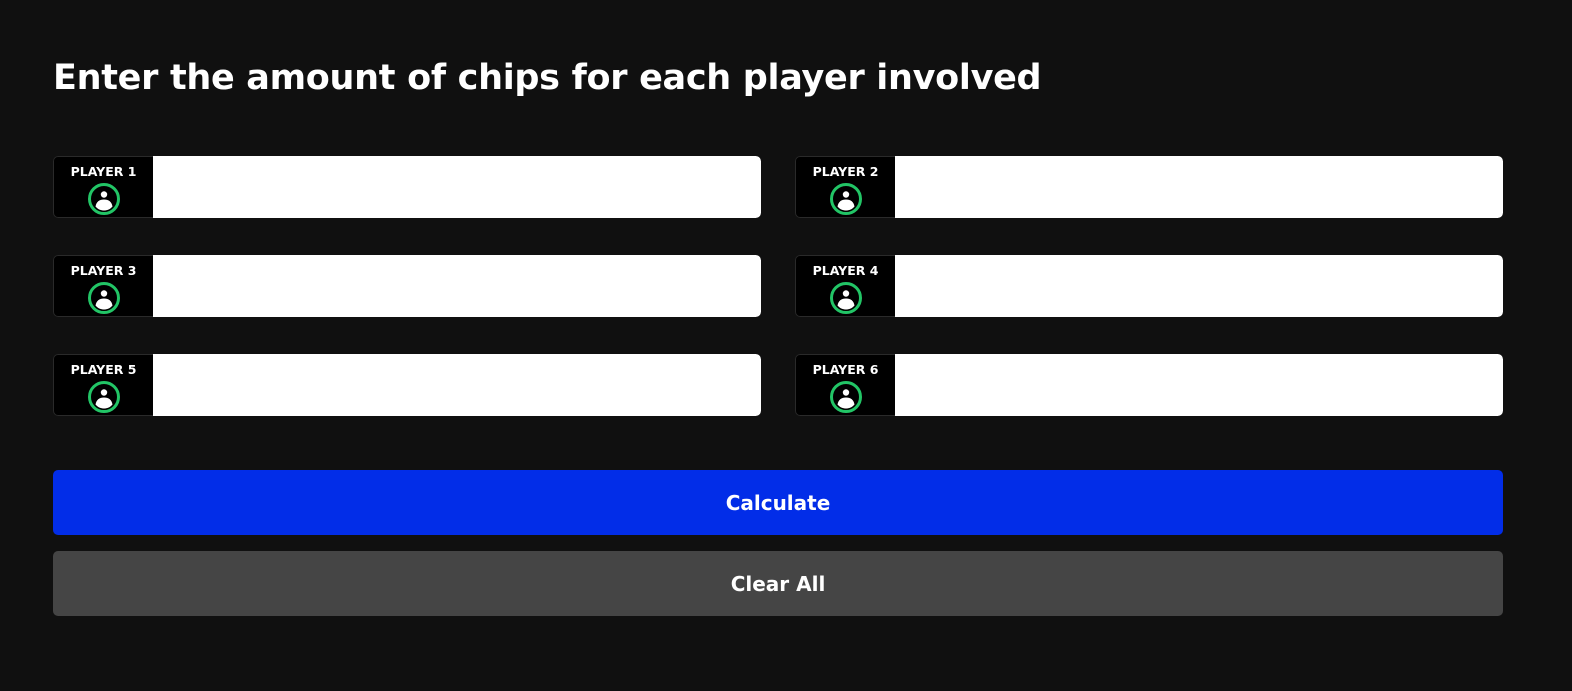 The height and width of the screenshot is (691, 1572). Describe the element at coordinates (845, 270) in the screenshot. I see `player-4-label: PLAYER 4` at that location.